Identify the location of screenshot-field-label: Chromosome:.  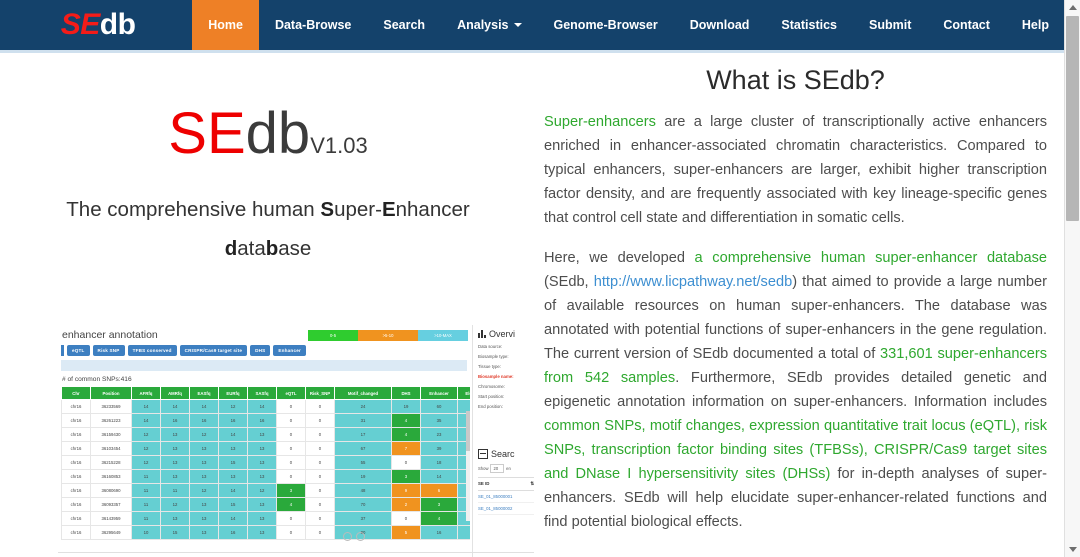
(491, 386).